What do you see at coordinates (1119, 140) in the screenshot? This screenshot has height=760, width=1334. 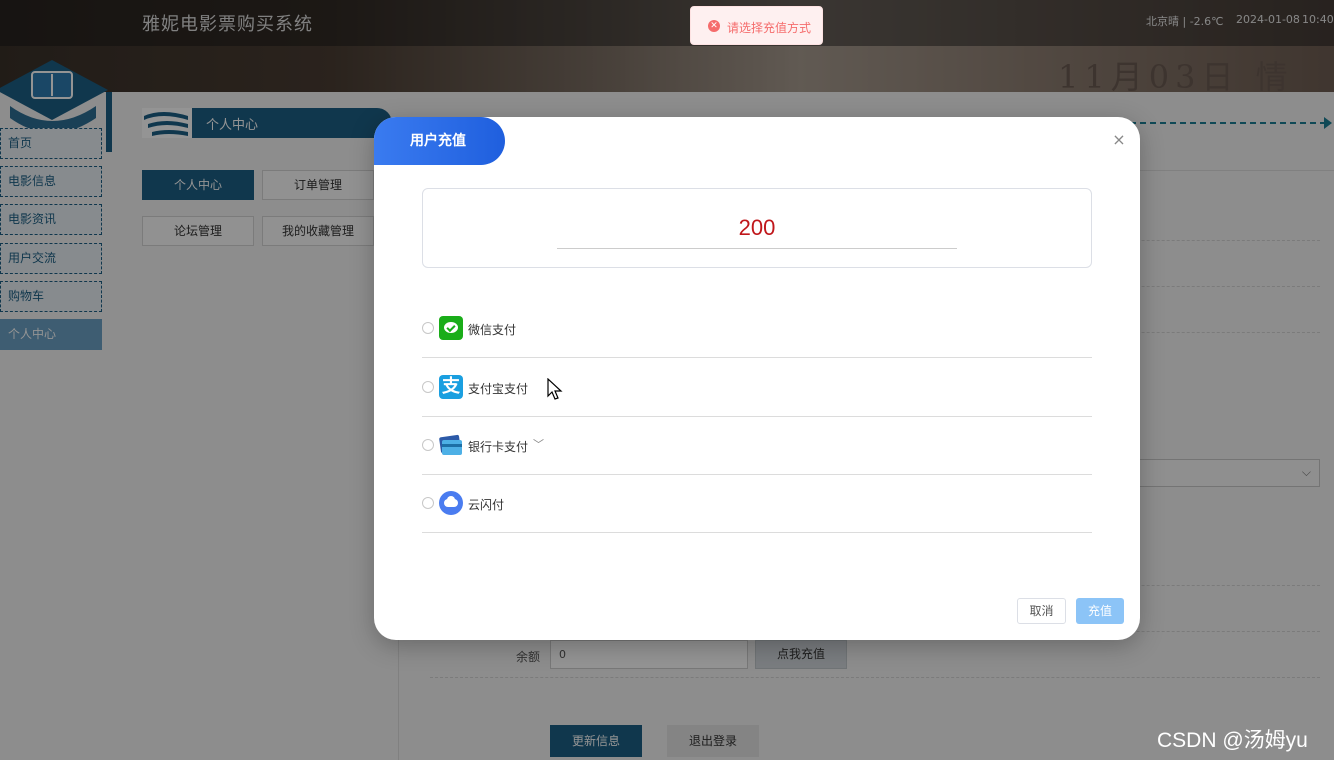 I see `close-icon: ×` at bounding box center [1119, 140].